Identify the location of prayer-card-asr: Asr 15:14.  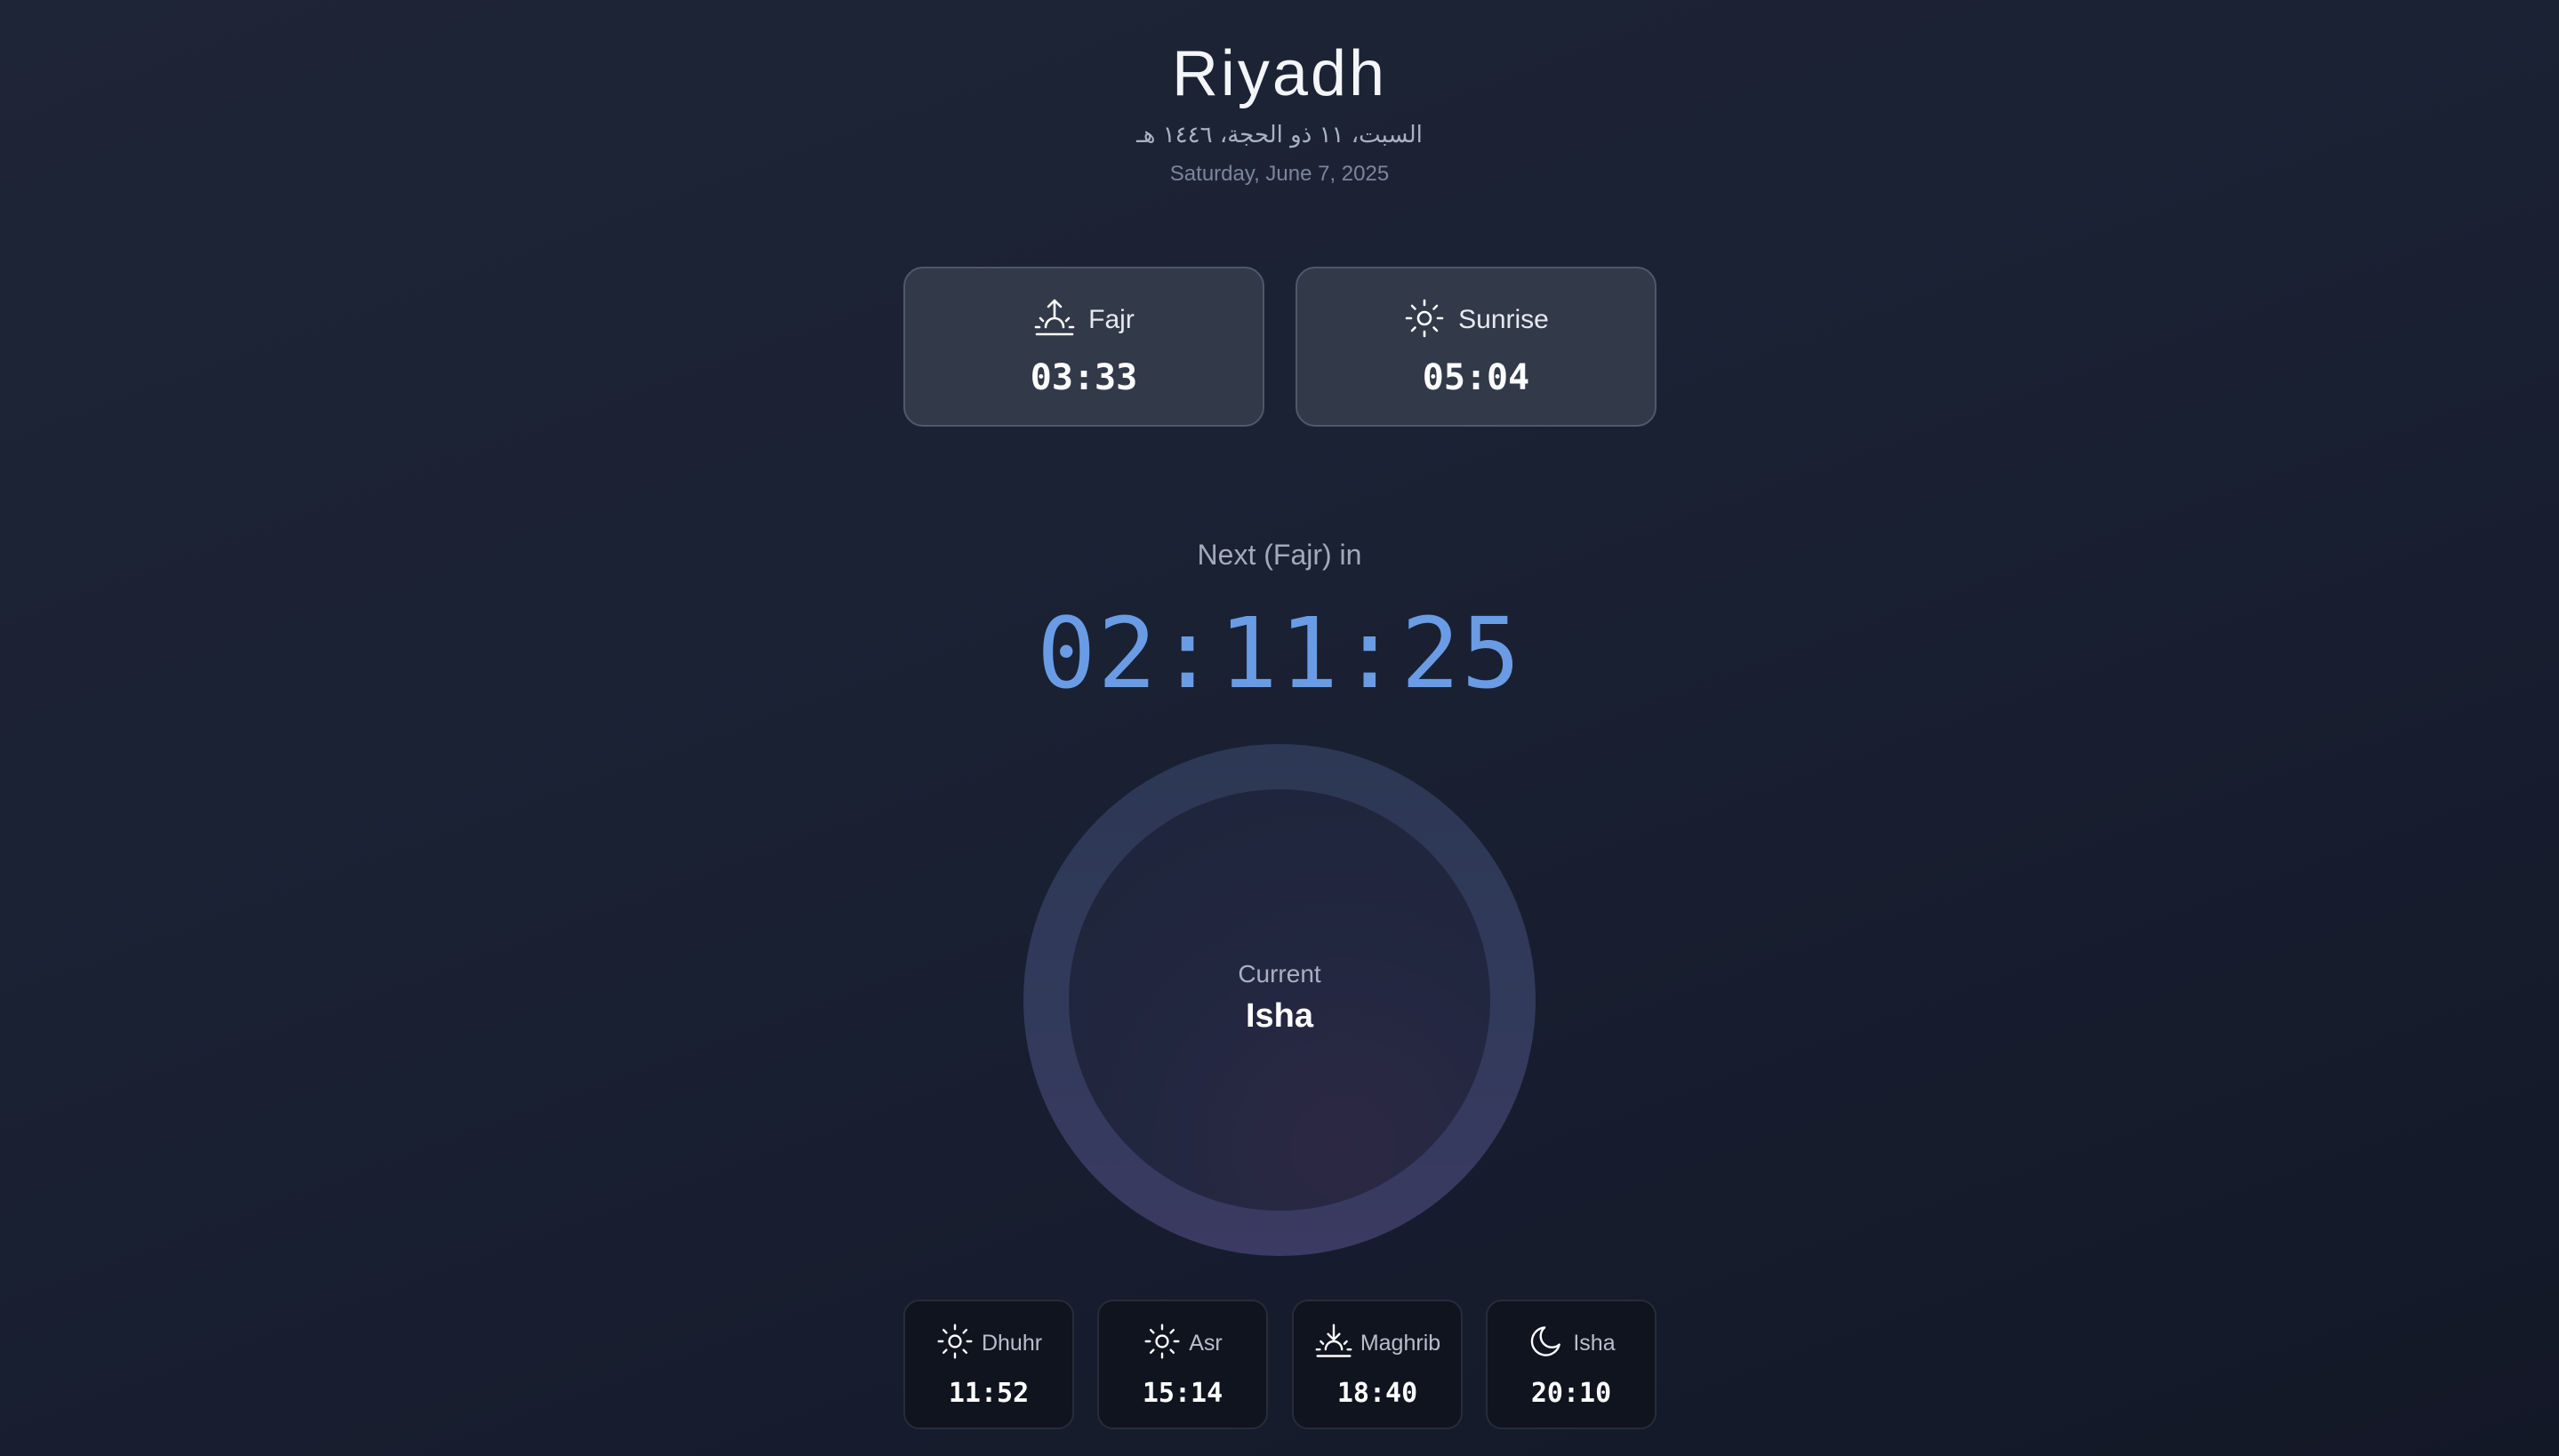
(1182, 1364).